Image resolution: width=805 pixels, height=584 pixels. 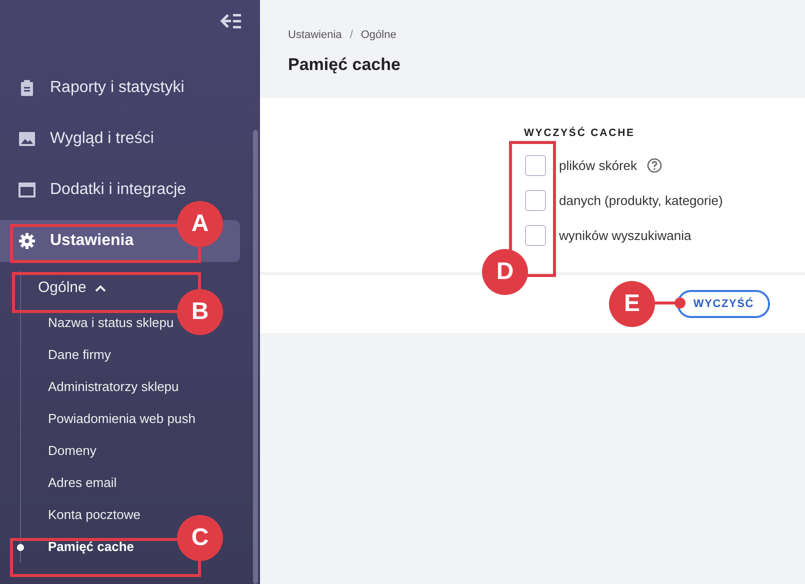 I want to click on sidebar-item: Wygląd i treści, so click(x=81, y=139).